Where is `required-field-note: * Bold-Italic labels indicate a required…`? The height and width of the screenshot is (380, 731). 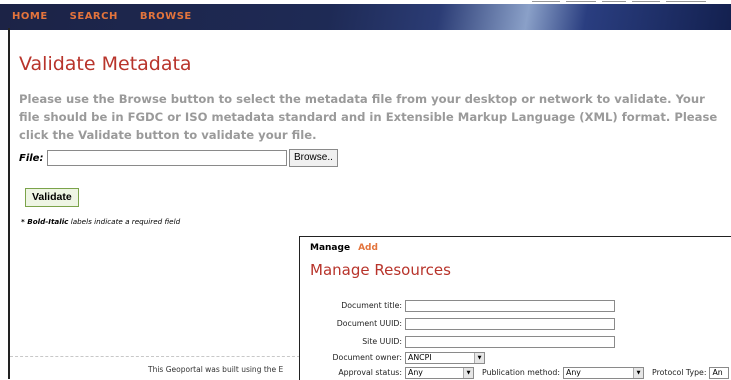
required-field-note: * Bold-Italic labels indicate a required… is located at coordinates (100, 221).